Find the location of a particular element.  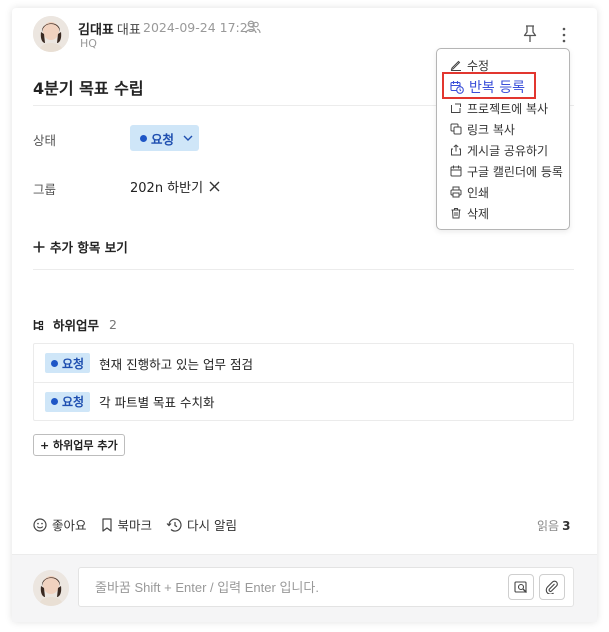

menu-item-label: 프로젝트에 복사 is located at coordinates (508, 108).